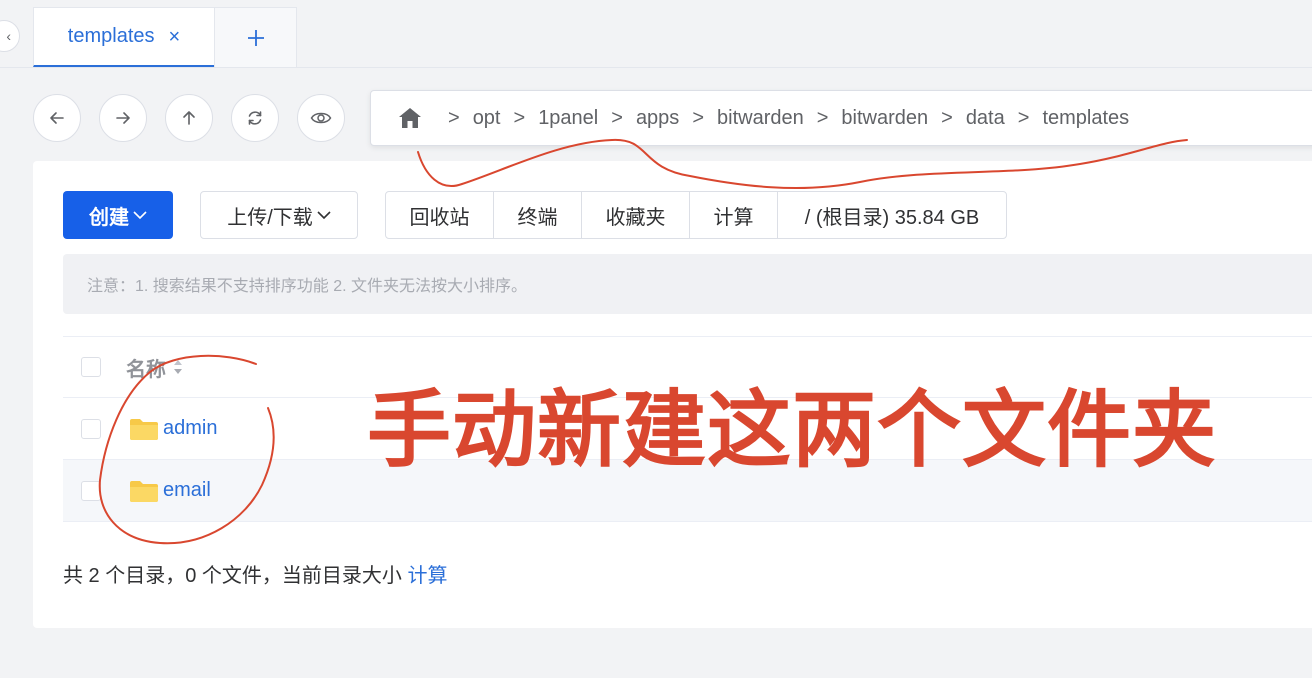 The image size is (1312, 678). I want to click on plus-icon, so click(255, 37).